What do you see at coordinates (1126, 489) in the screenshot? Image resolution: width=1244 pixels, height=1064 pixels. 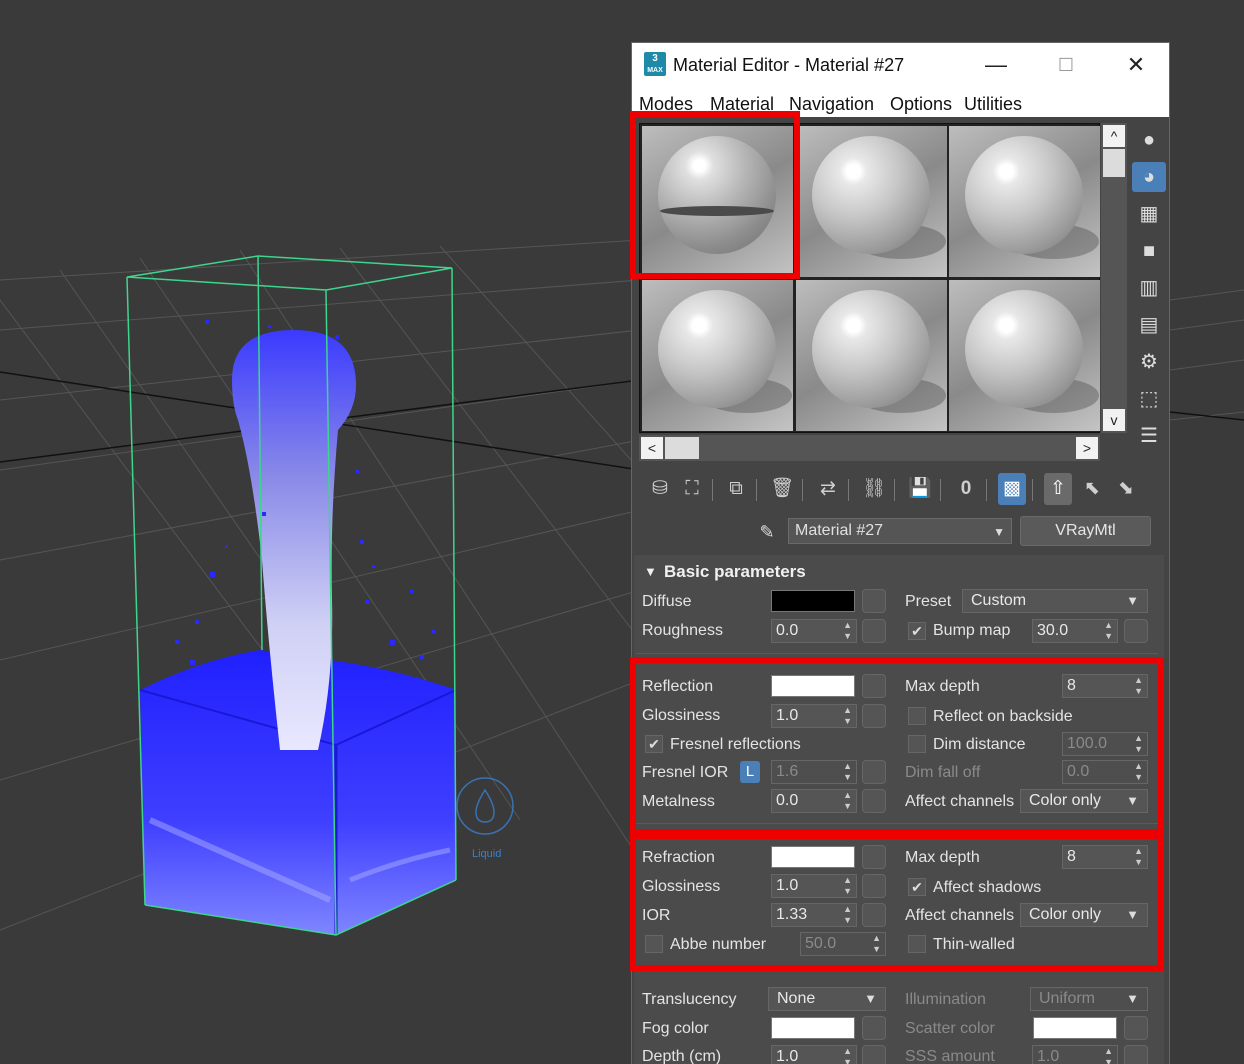 I see `go-forward-to-sibling-icon: ⬊` at bounding box center [1126, 489].